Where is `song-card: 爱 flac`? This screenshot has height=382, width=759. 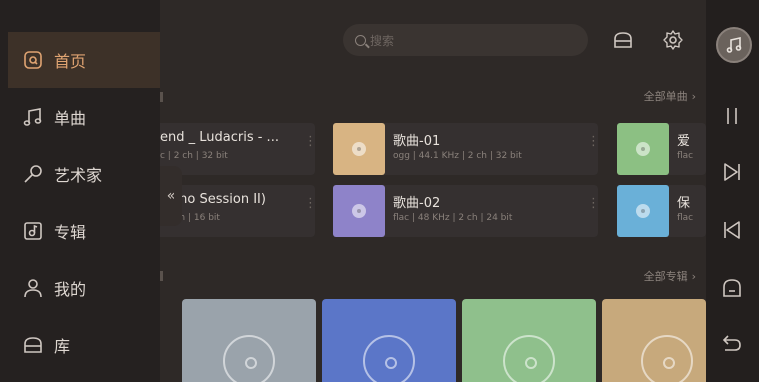 song-card: 爱 flac is located at coordinates (661, 149).